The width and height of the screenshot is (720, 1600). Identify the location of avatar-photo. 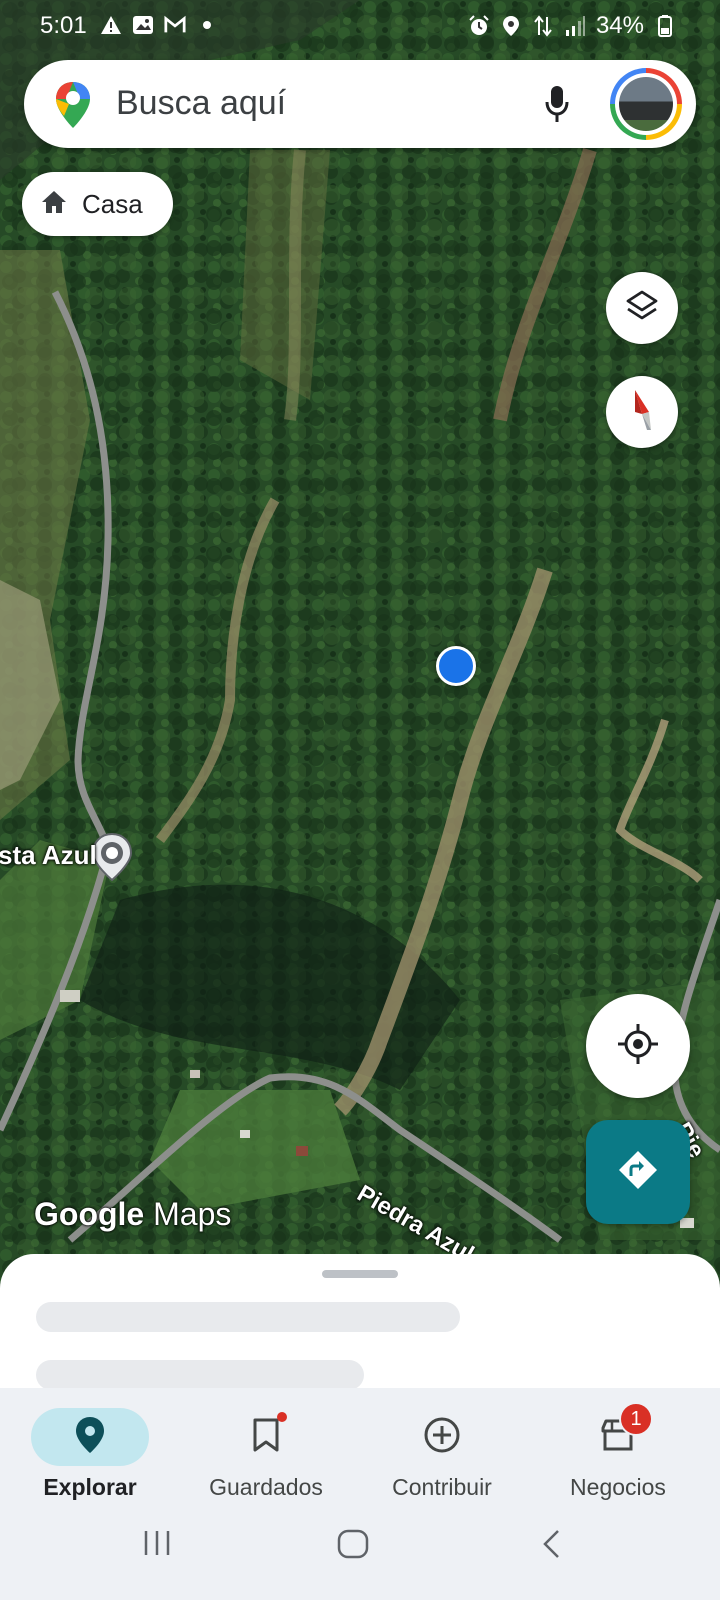
(646, 104).